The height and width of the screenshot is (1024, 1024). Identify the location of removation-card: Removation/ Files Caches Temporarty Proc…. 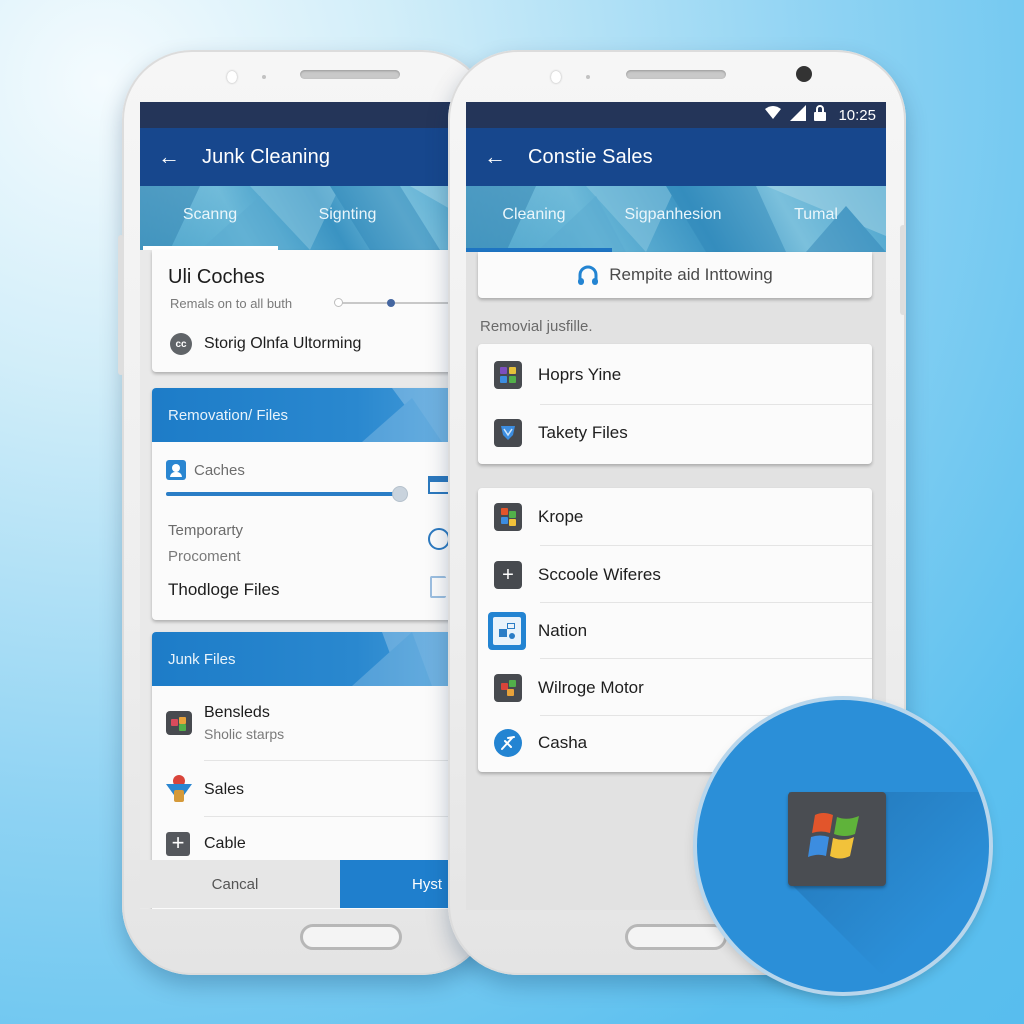
(316, 504).